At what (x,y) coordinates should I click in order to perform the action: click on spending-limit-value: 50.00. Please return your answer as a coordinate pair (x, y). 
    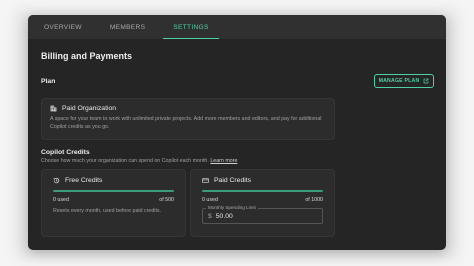
    Looking at the image, I should click on (224, 216).